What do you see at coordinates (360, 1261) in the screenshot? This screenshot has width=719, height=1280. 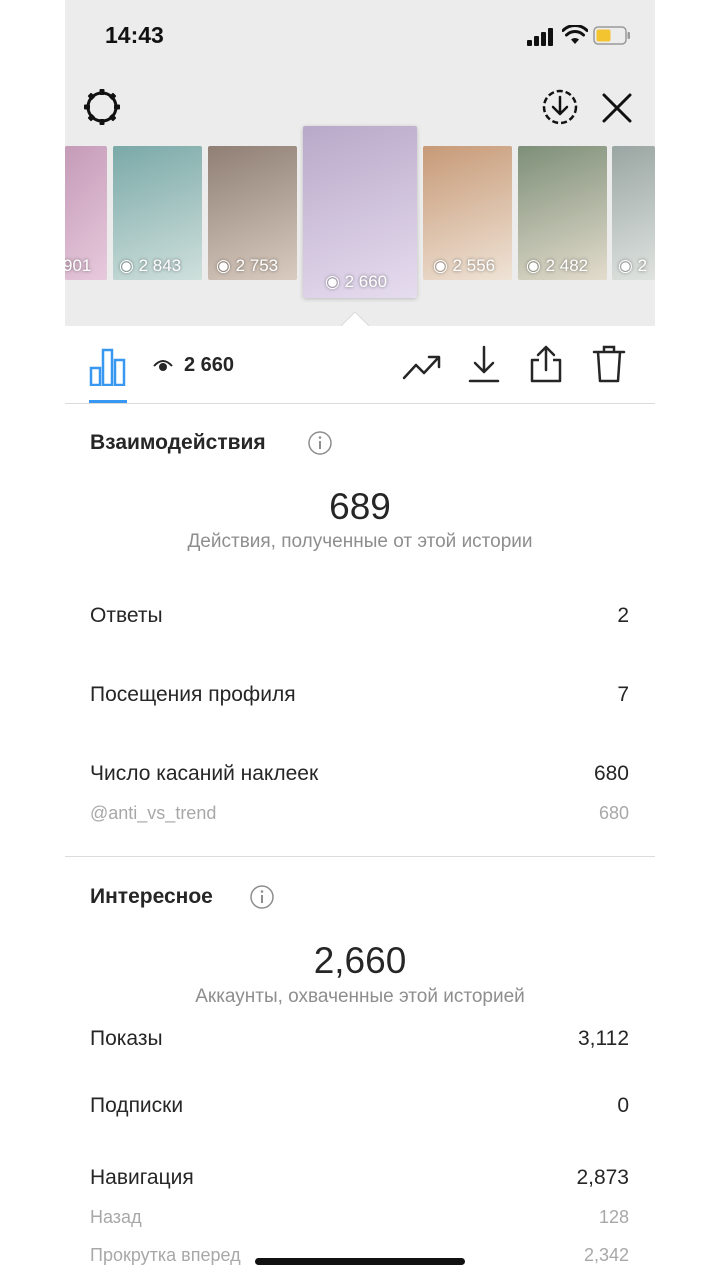 I see `home-indicator` at bounding box center [360, 1261].